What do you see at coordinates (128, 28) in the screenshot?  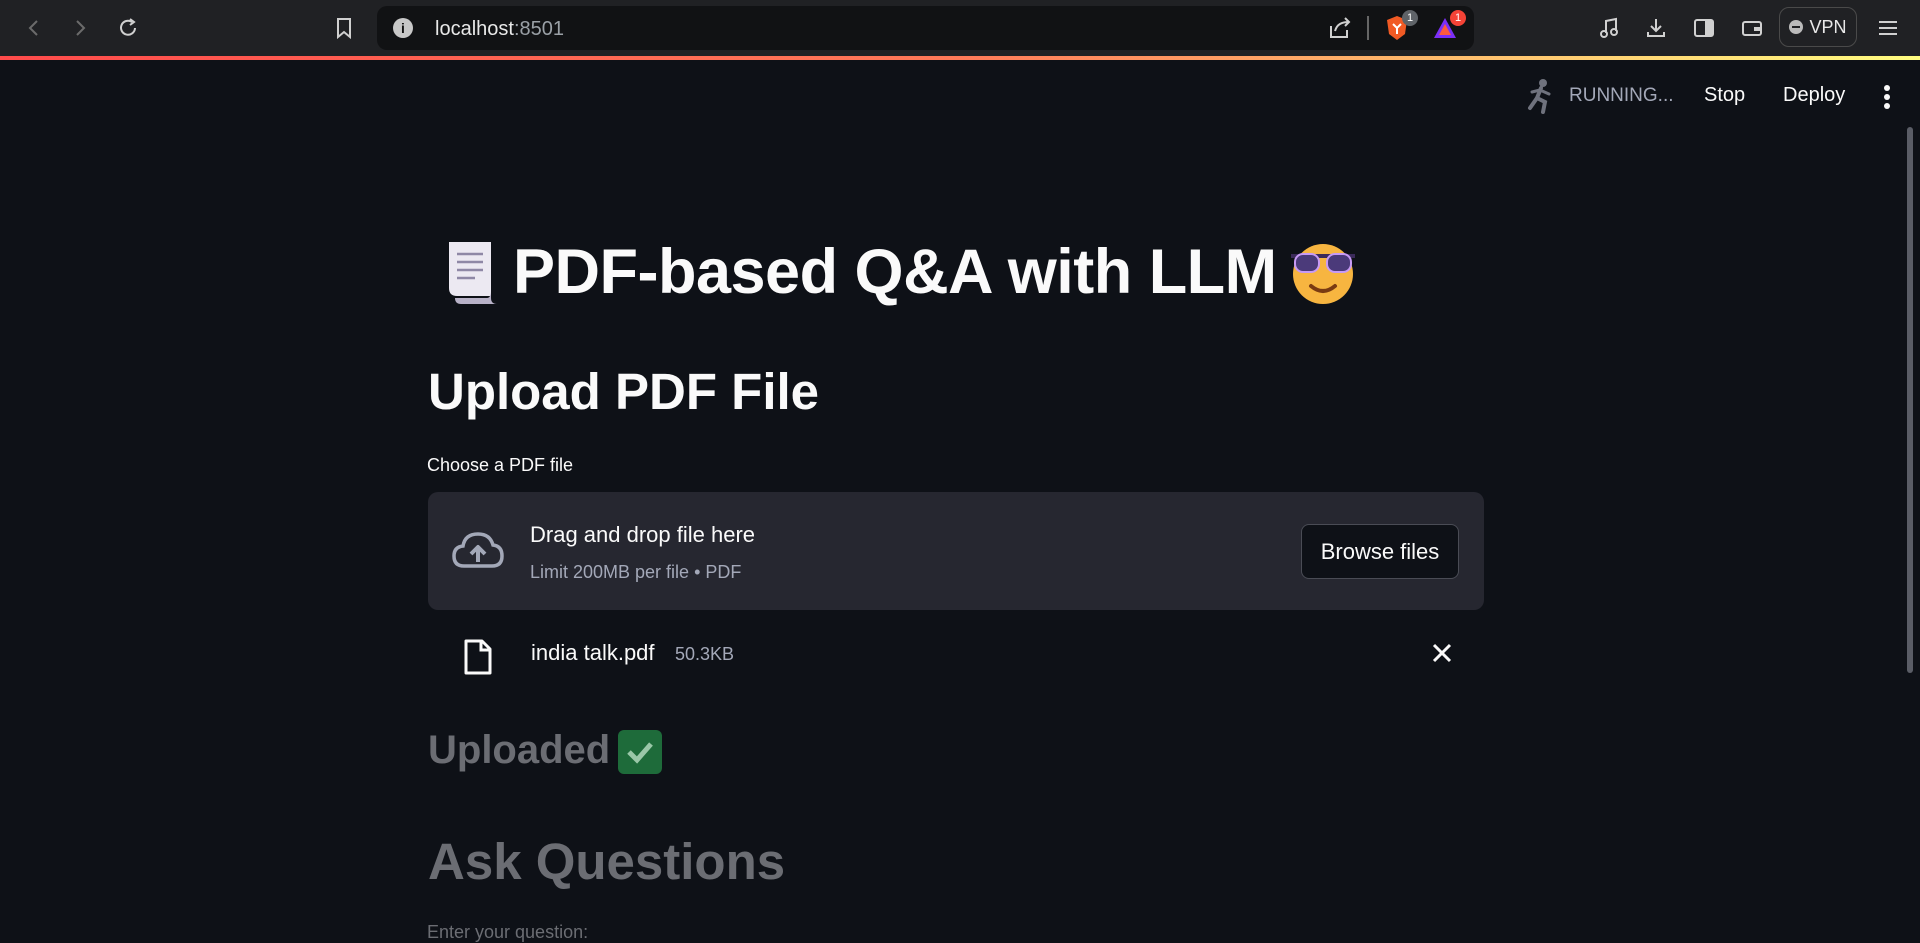 I see `reload-icon` at bounding box center [128, 28].